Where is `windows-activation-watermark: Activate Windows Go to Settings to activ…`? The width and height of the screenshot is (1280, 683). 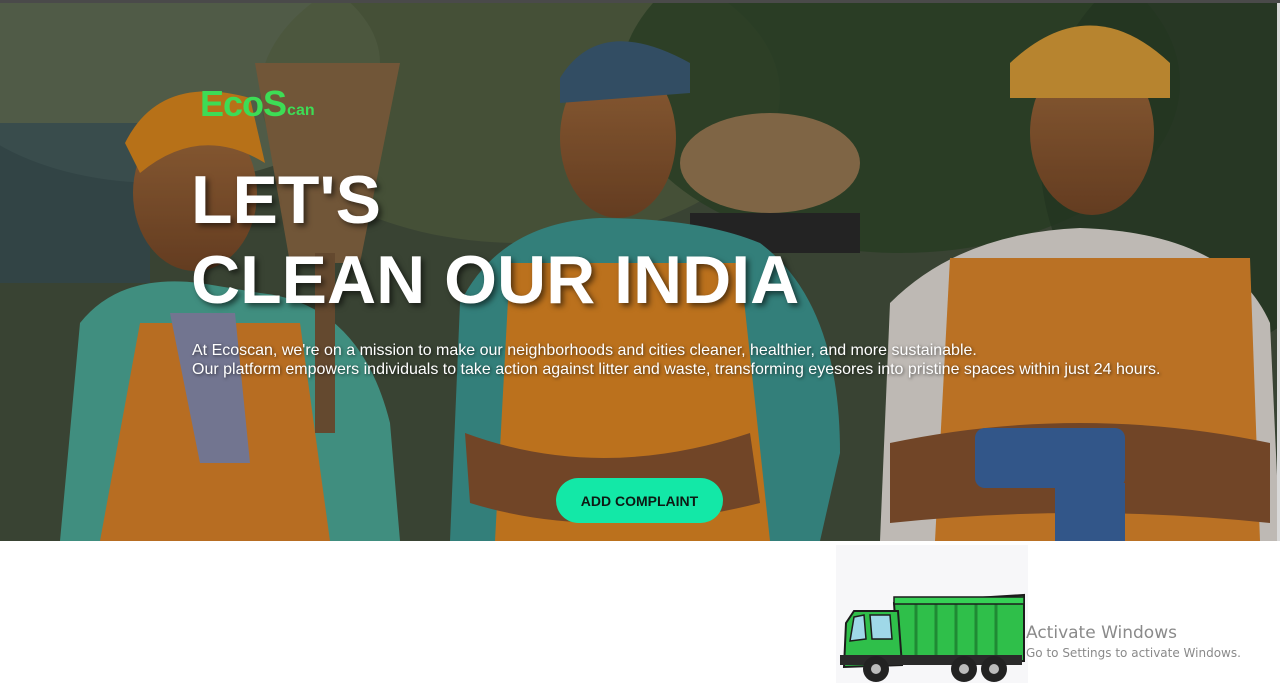
windows-activation-watermark: Activate Windows Go to Settings to activ… is located at coordinates (1133, 642).